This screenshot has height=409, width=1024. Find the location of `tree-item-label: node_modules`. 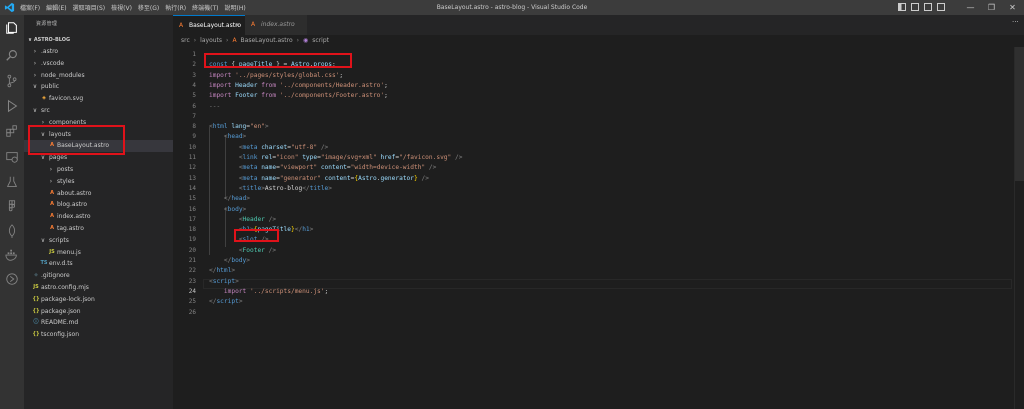

tree-item-label: node_modules is located at coordinates (63, 75).